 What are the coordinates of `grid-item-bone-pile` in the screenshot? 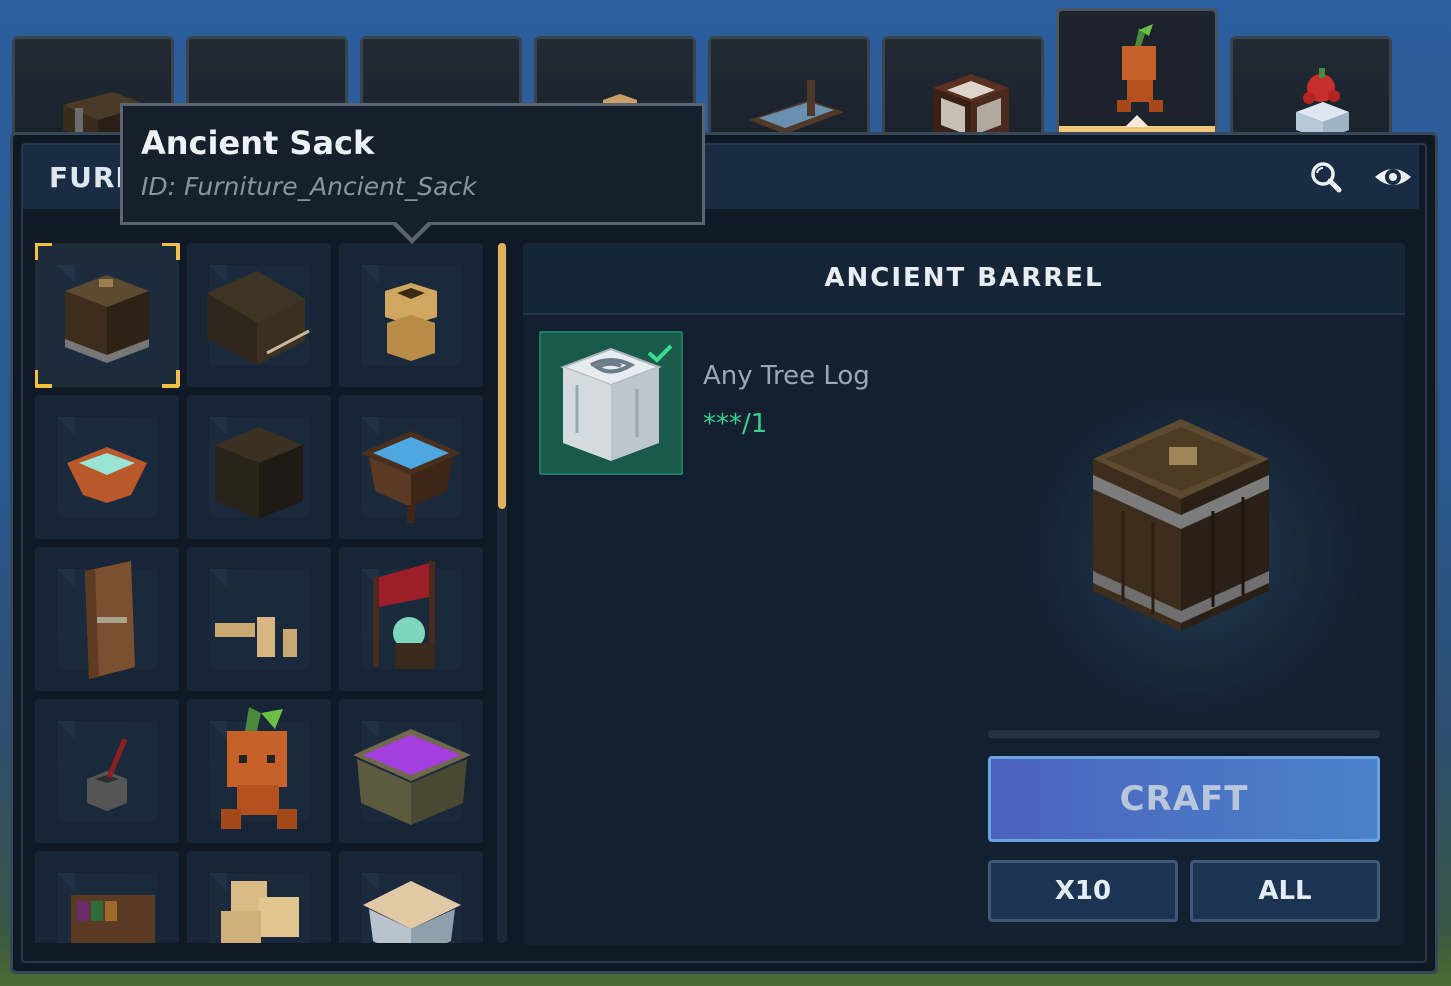 It's located at (259, 619).